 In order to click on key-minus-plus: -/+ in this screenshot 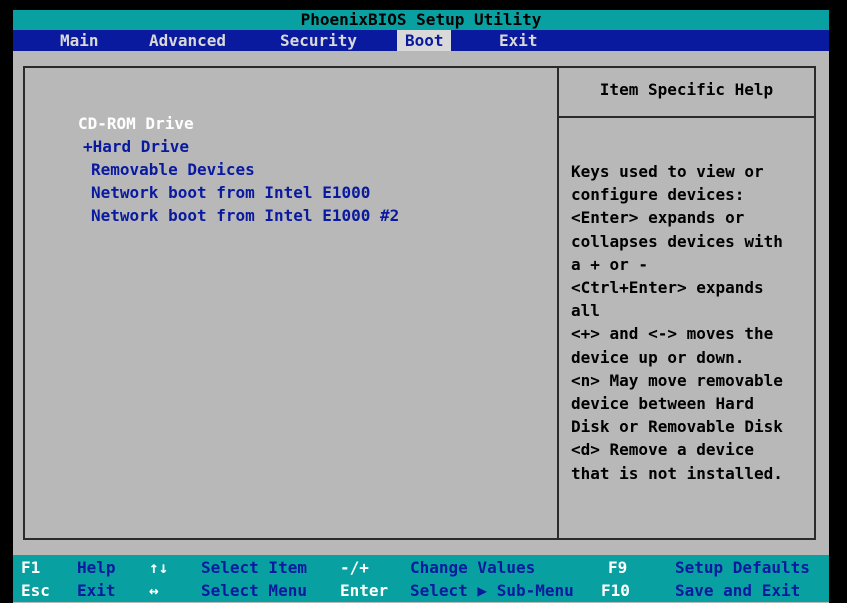, I will do `click(354, 567)`.